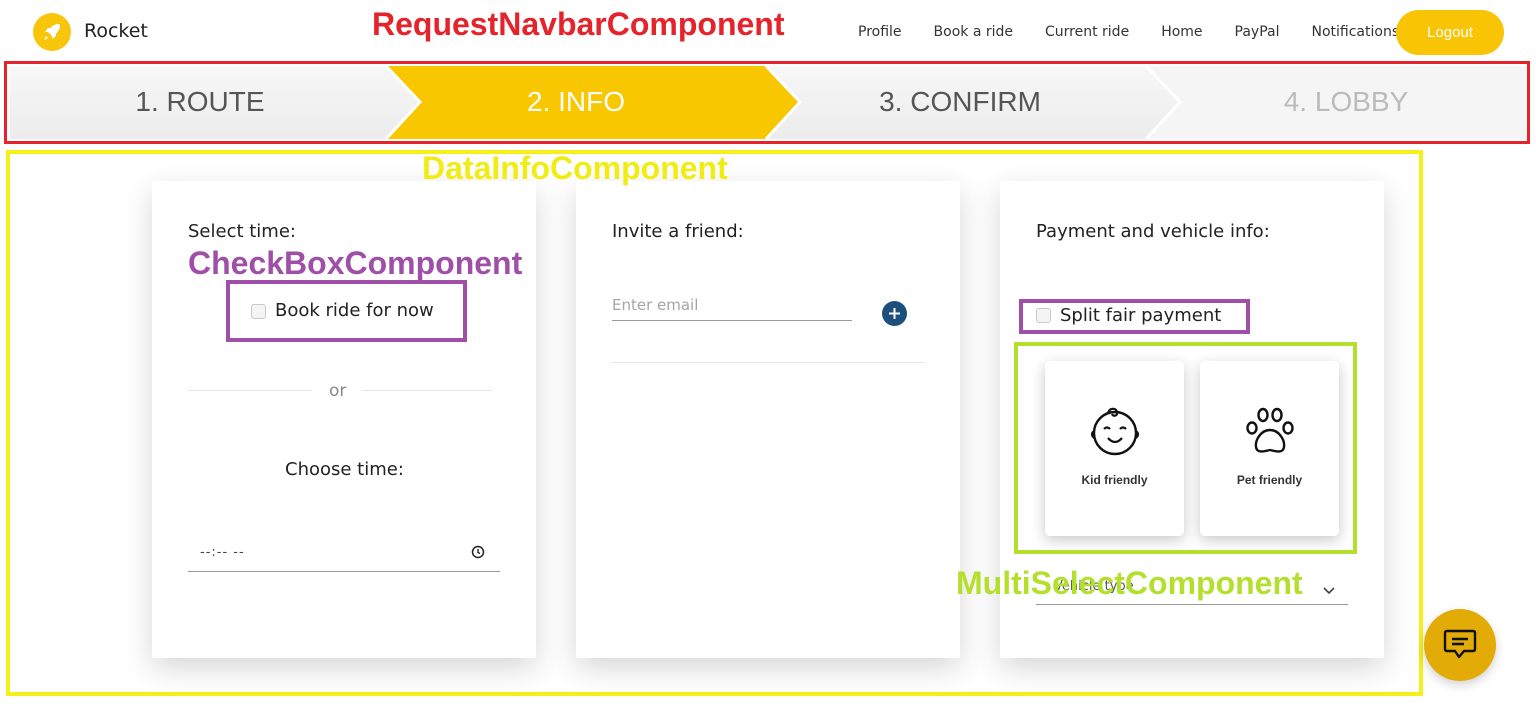  I want to click on time-input, so click(344, 571).